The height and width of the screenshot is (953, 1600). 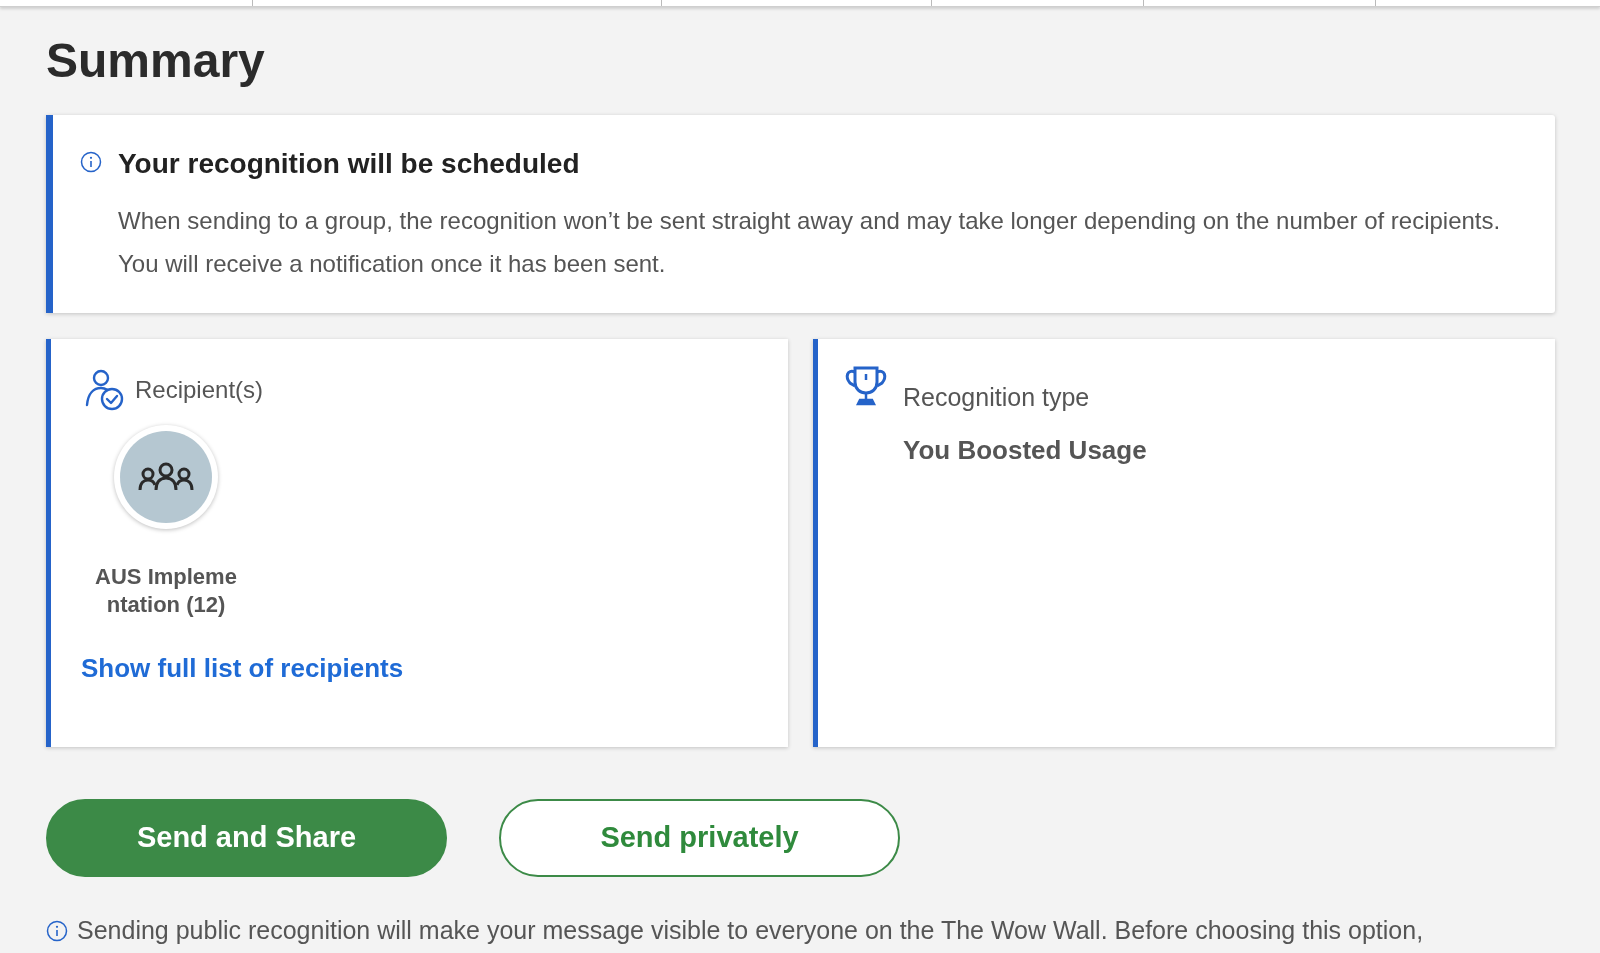 What do you see at coordinates (166, 591) in the screenshot?
I see `recipient-name: AUS Implementation (12)` at bounding box center [166, 591].